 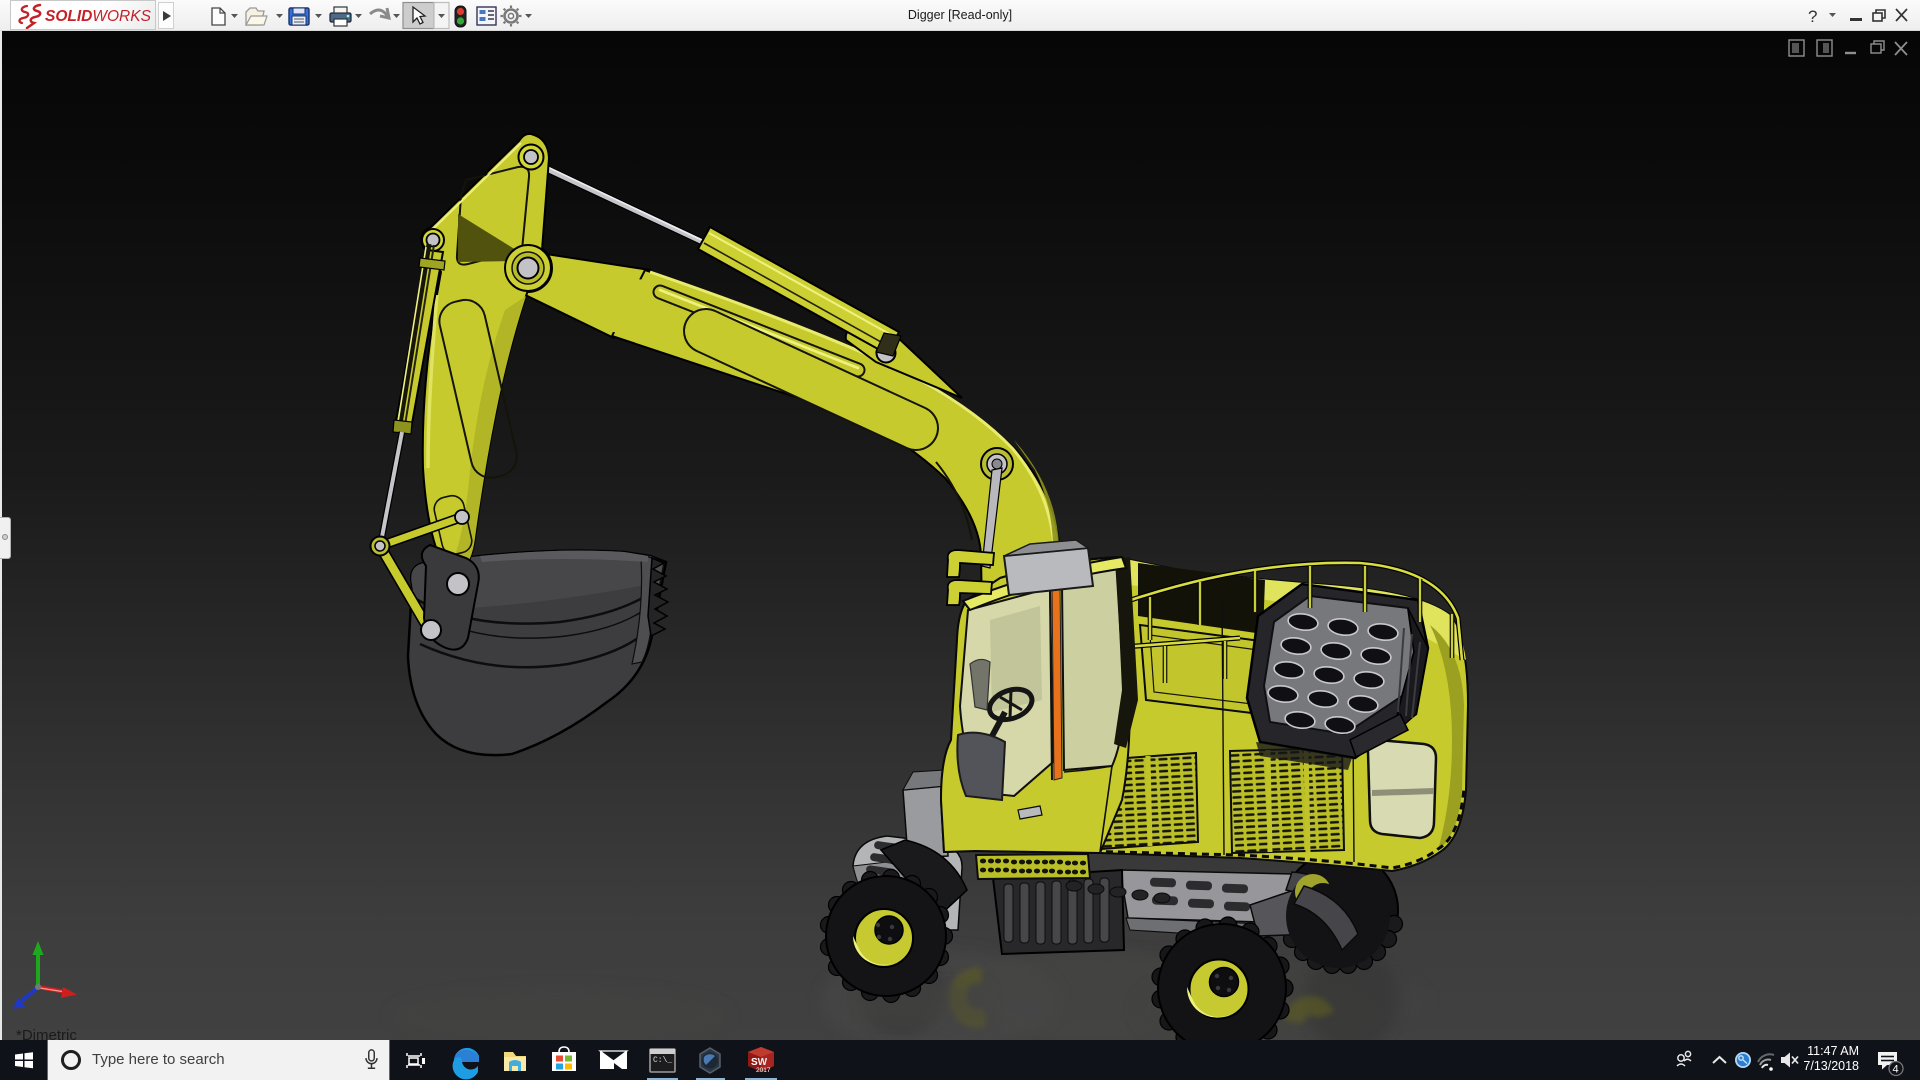 I want to click on svg-text: *Dimetric, so click(x=46, y=1033).